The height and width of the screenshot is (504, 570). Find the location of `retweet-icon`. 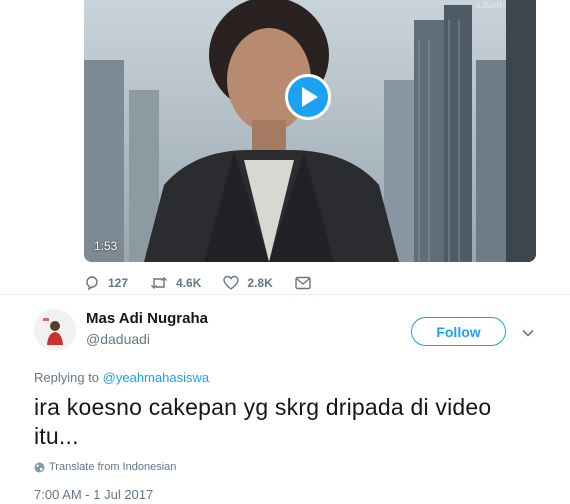

retweet-icon is located at coordinates (159, 283).